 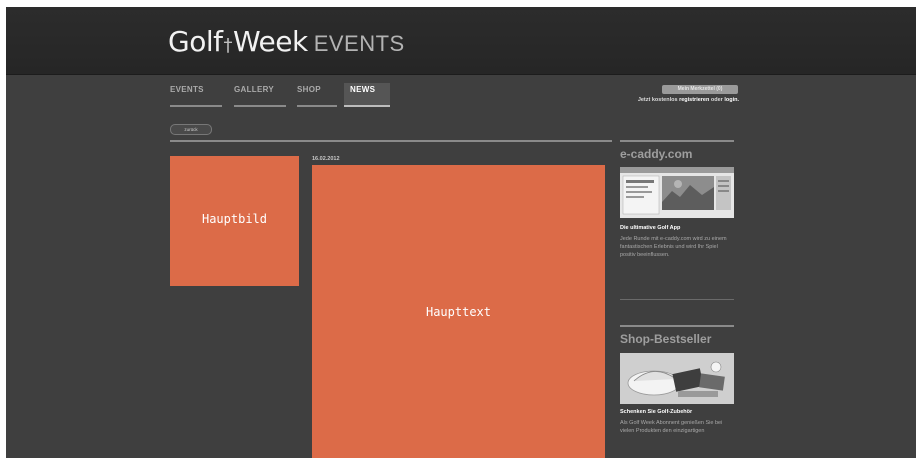 I want to click on main-text-label: Haupttext, so click(x=458, y=312).